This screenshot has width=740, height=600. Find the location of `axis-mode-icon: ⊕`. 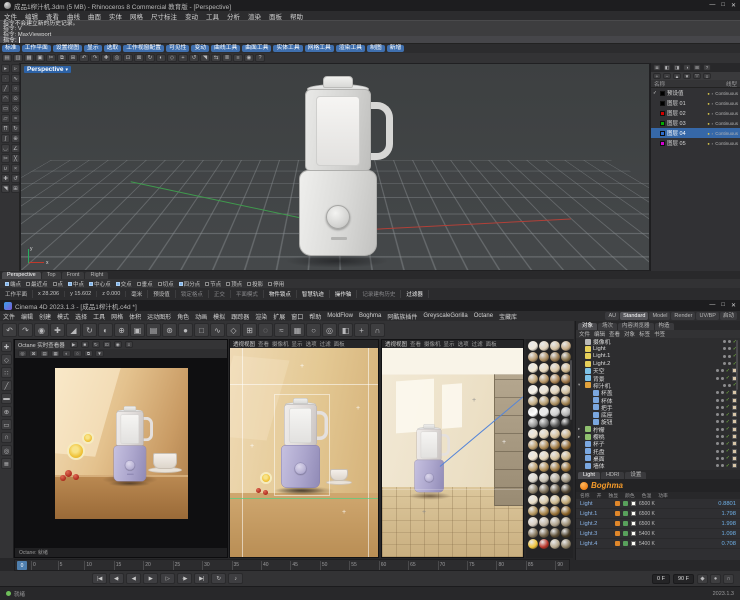

axis-mode-icon: ⊕ is located at coordinates (6, 411).